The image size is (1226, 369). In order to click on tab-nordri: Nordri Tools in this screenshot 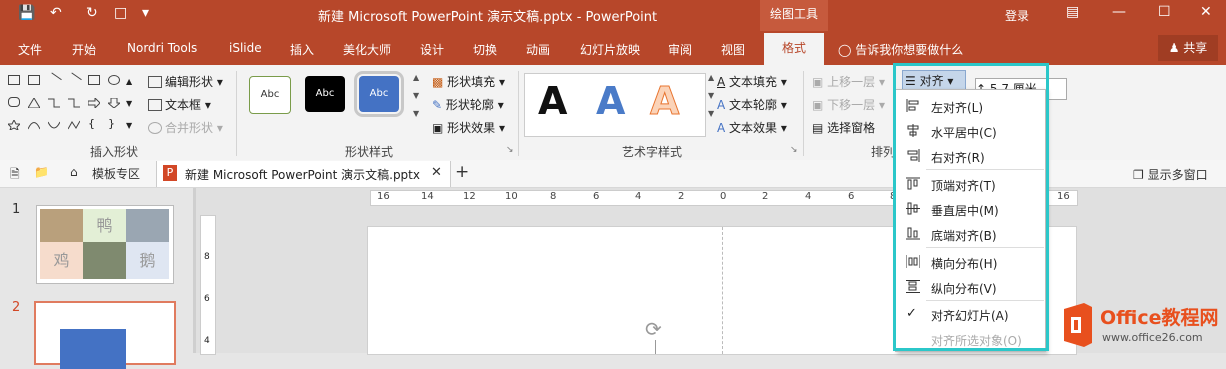, I will do `click(162, 48)`.